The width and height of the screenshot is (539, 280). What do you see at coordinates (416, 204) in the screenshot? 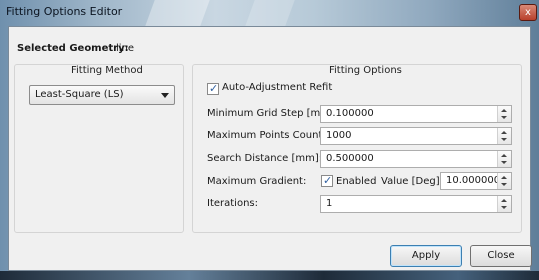
I see `iterations-field: 1` at bounding box center [416, 204].